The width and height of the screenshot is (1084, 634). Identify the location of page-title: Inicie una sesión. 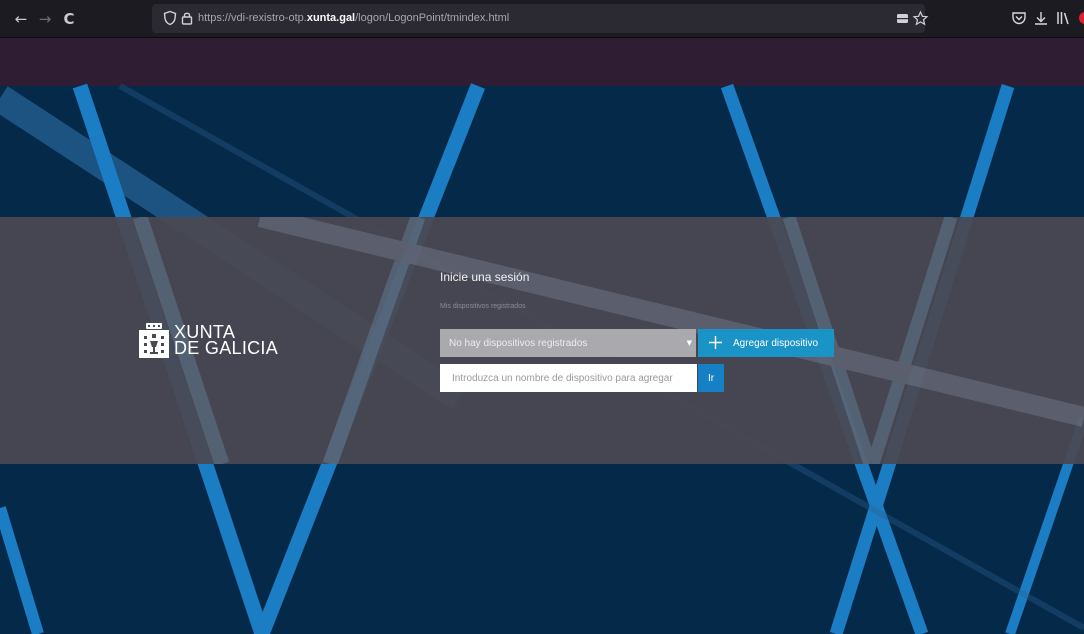
(485, 277).